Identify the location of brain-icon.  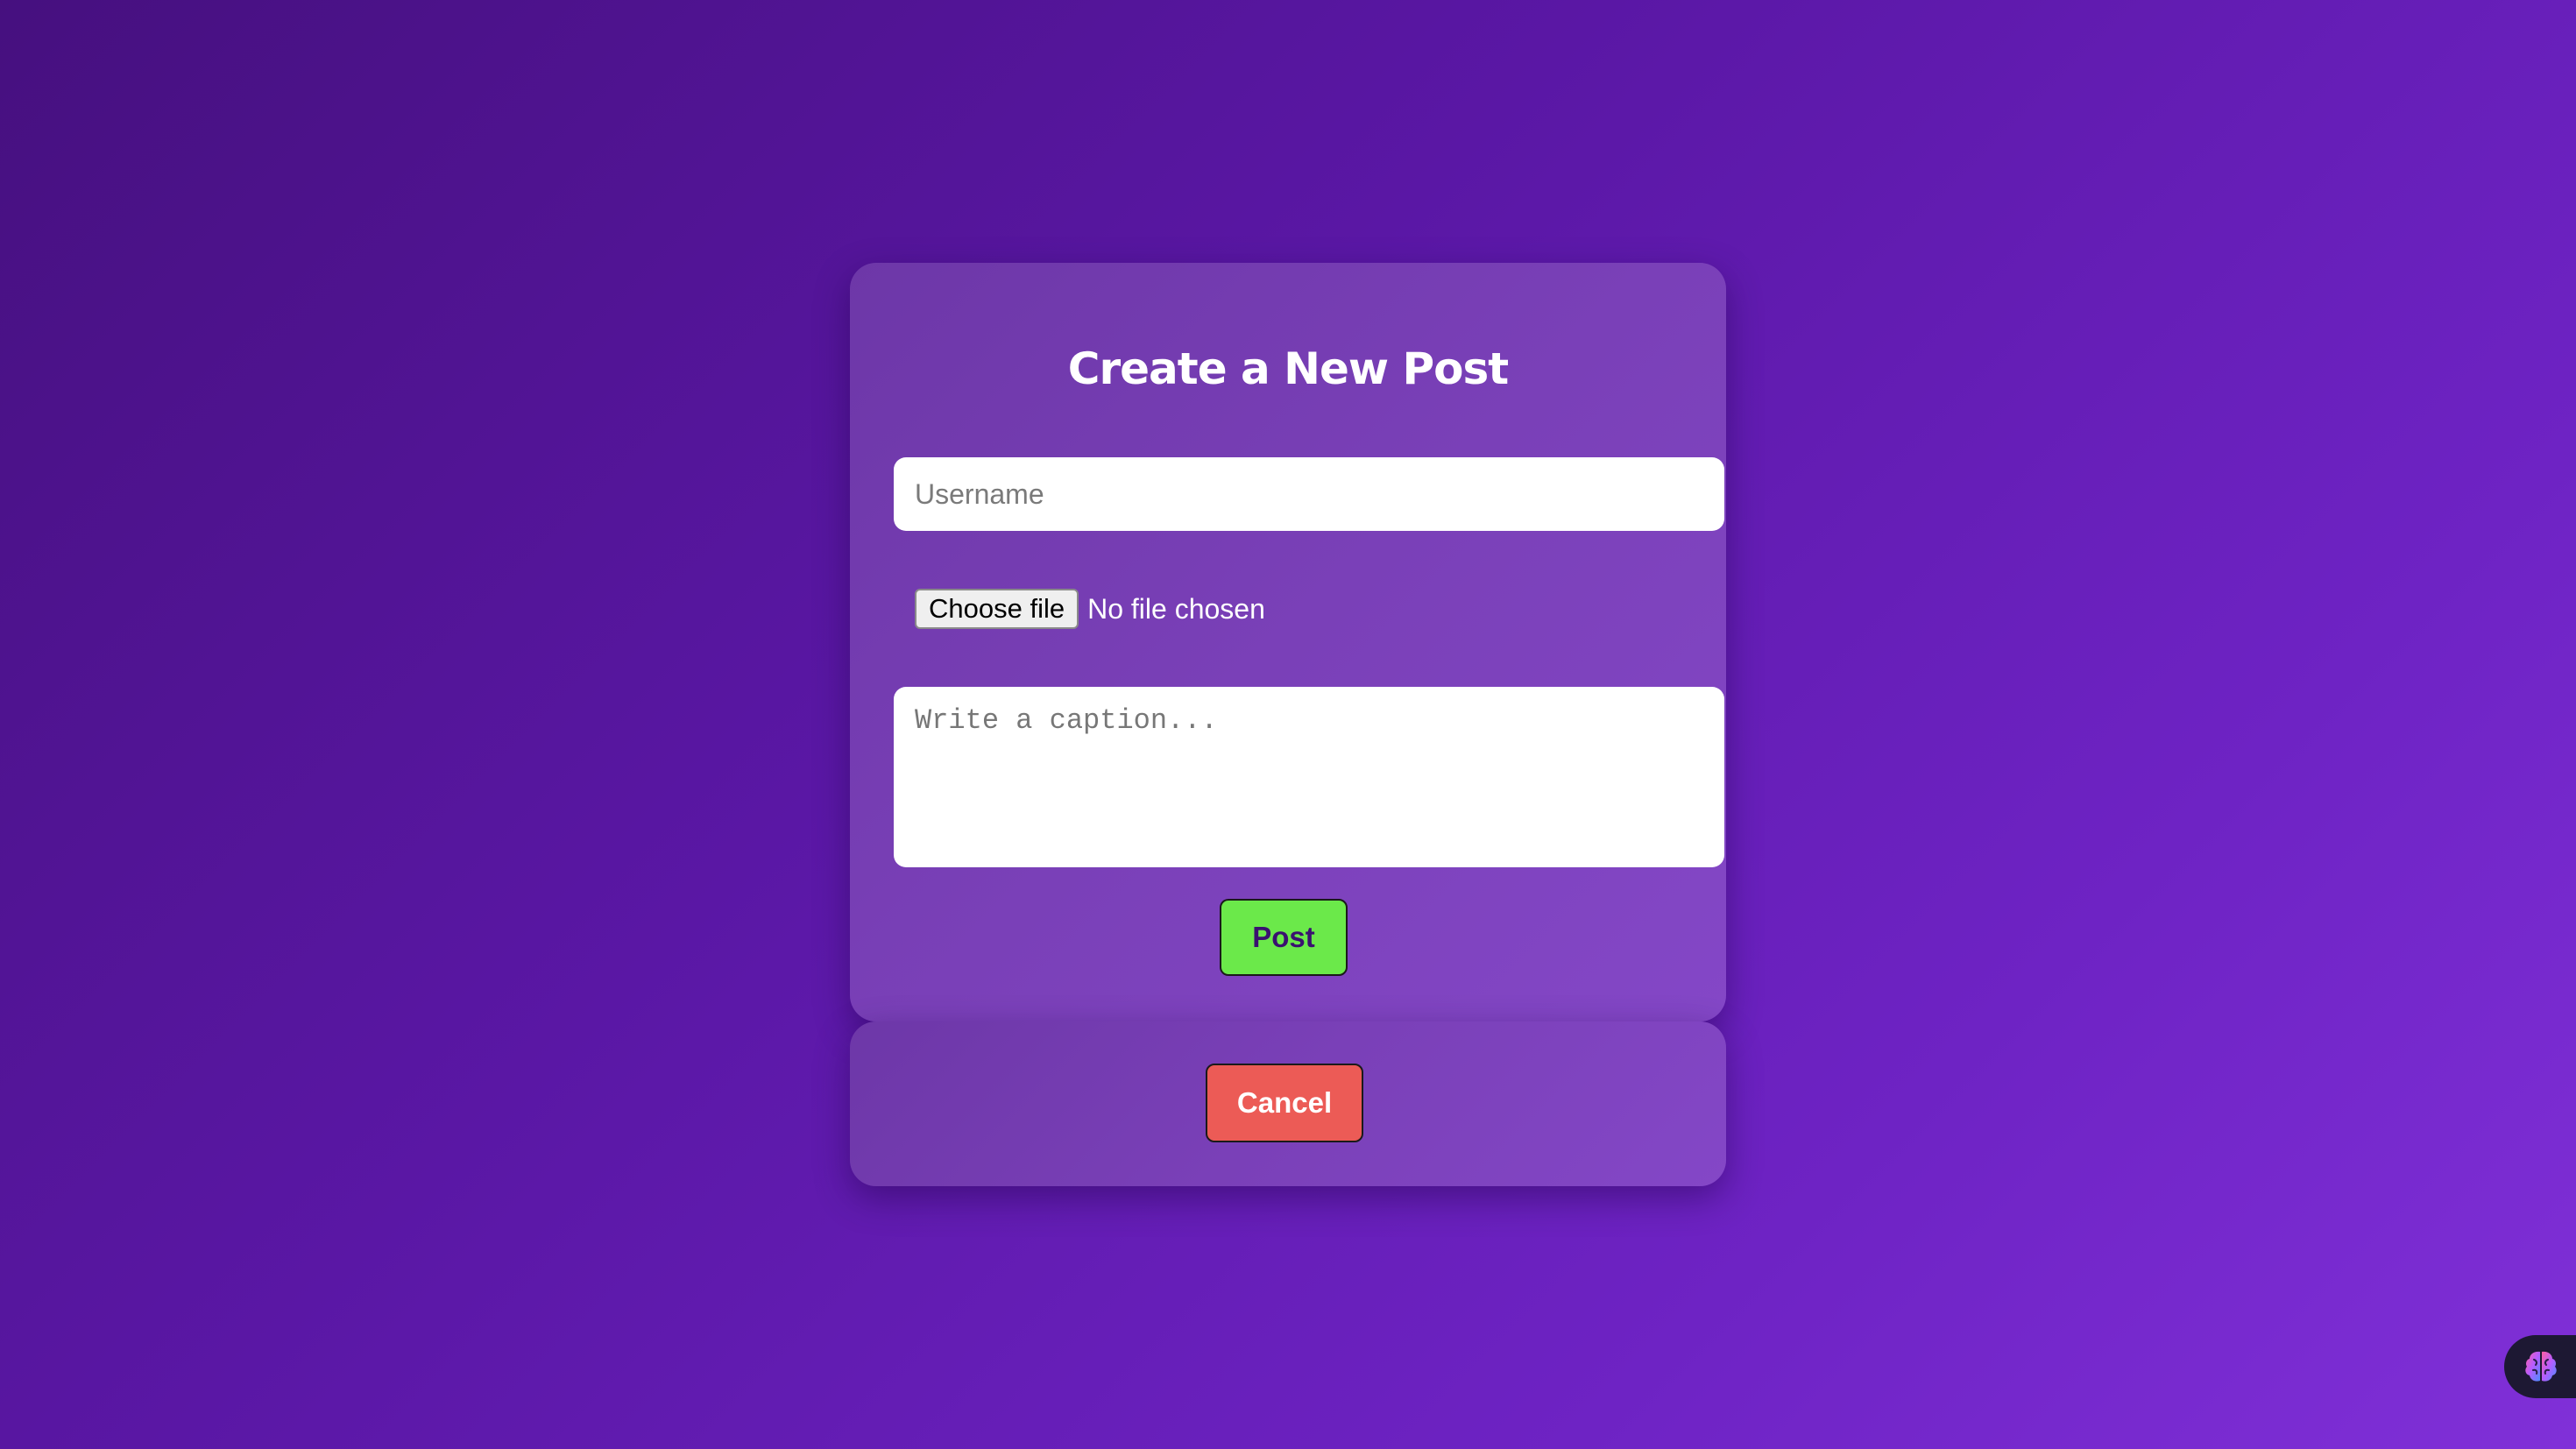
(2541, 1367).